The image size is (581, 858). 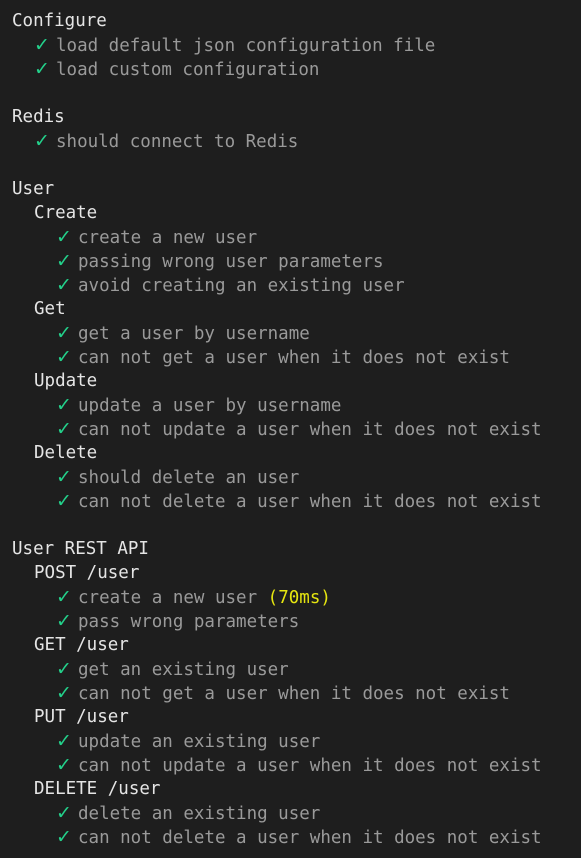 I want to click on suite-title: User, so click(x=33, y=189).